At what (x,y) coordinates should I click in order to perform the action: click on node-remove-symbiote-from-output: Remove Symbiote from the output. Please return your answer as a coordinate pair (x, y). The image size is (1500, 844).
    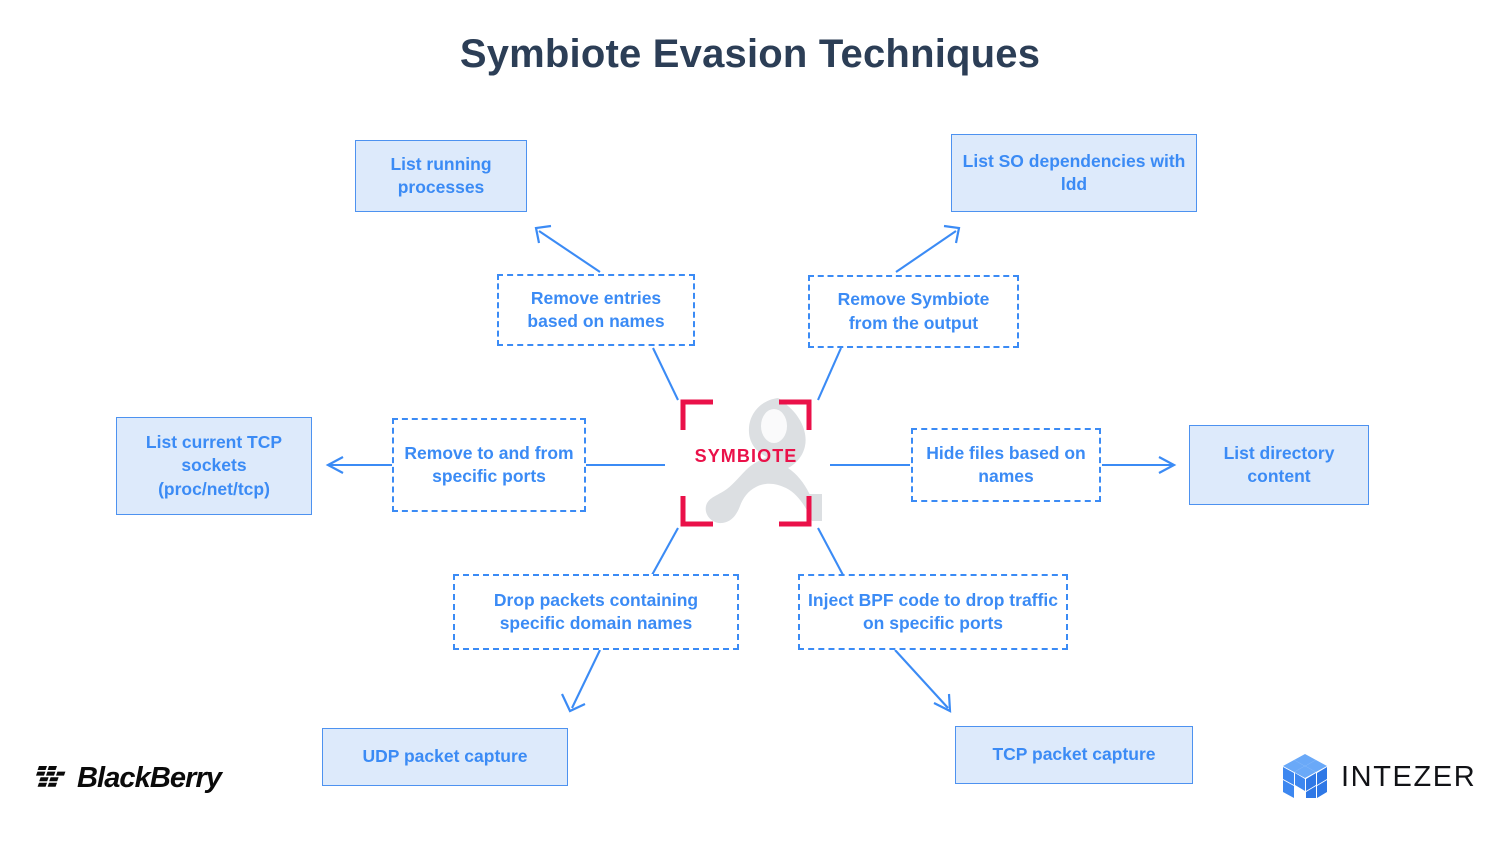
    Looking at the image, I should click on (913, 311).